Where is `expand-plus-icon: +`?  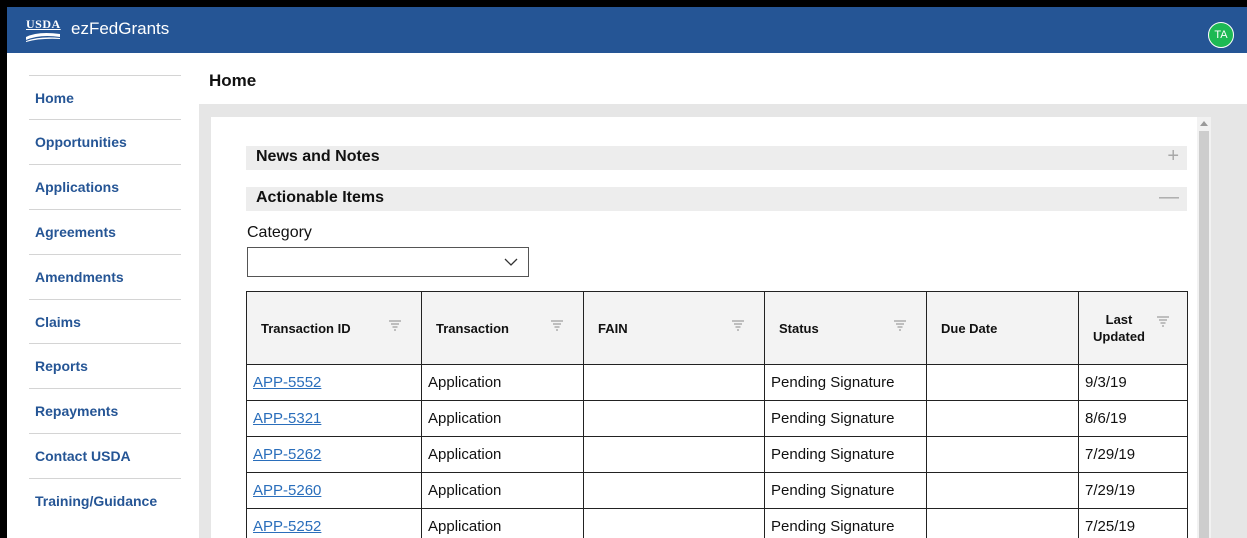 expand-plus-icon: + is located at coordinates (1173, 156).